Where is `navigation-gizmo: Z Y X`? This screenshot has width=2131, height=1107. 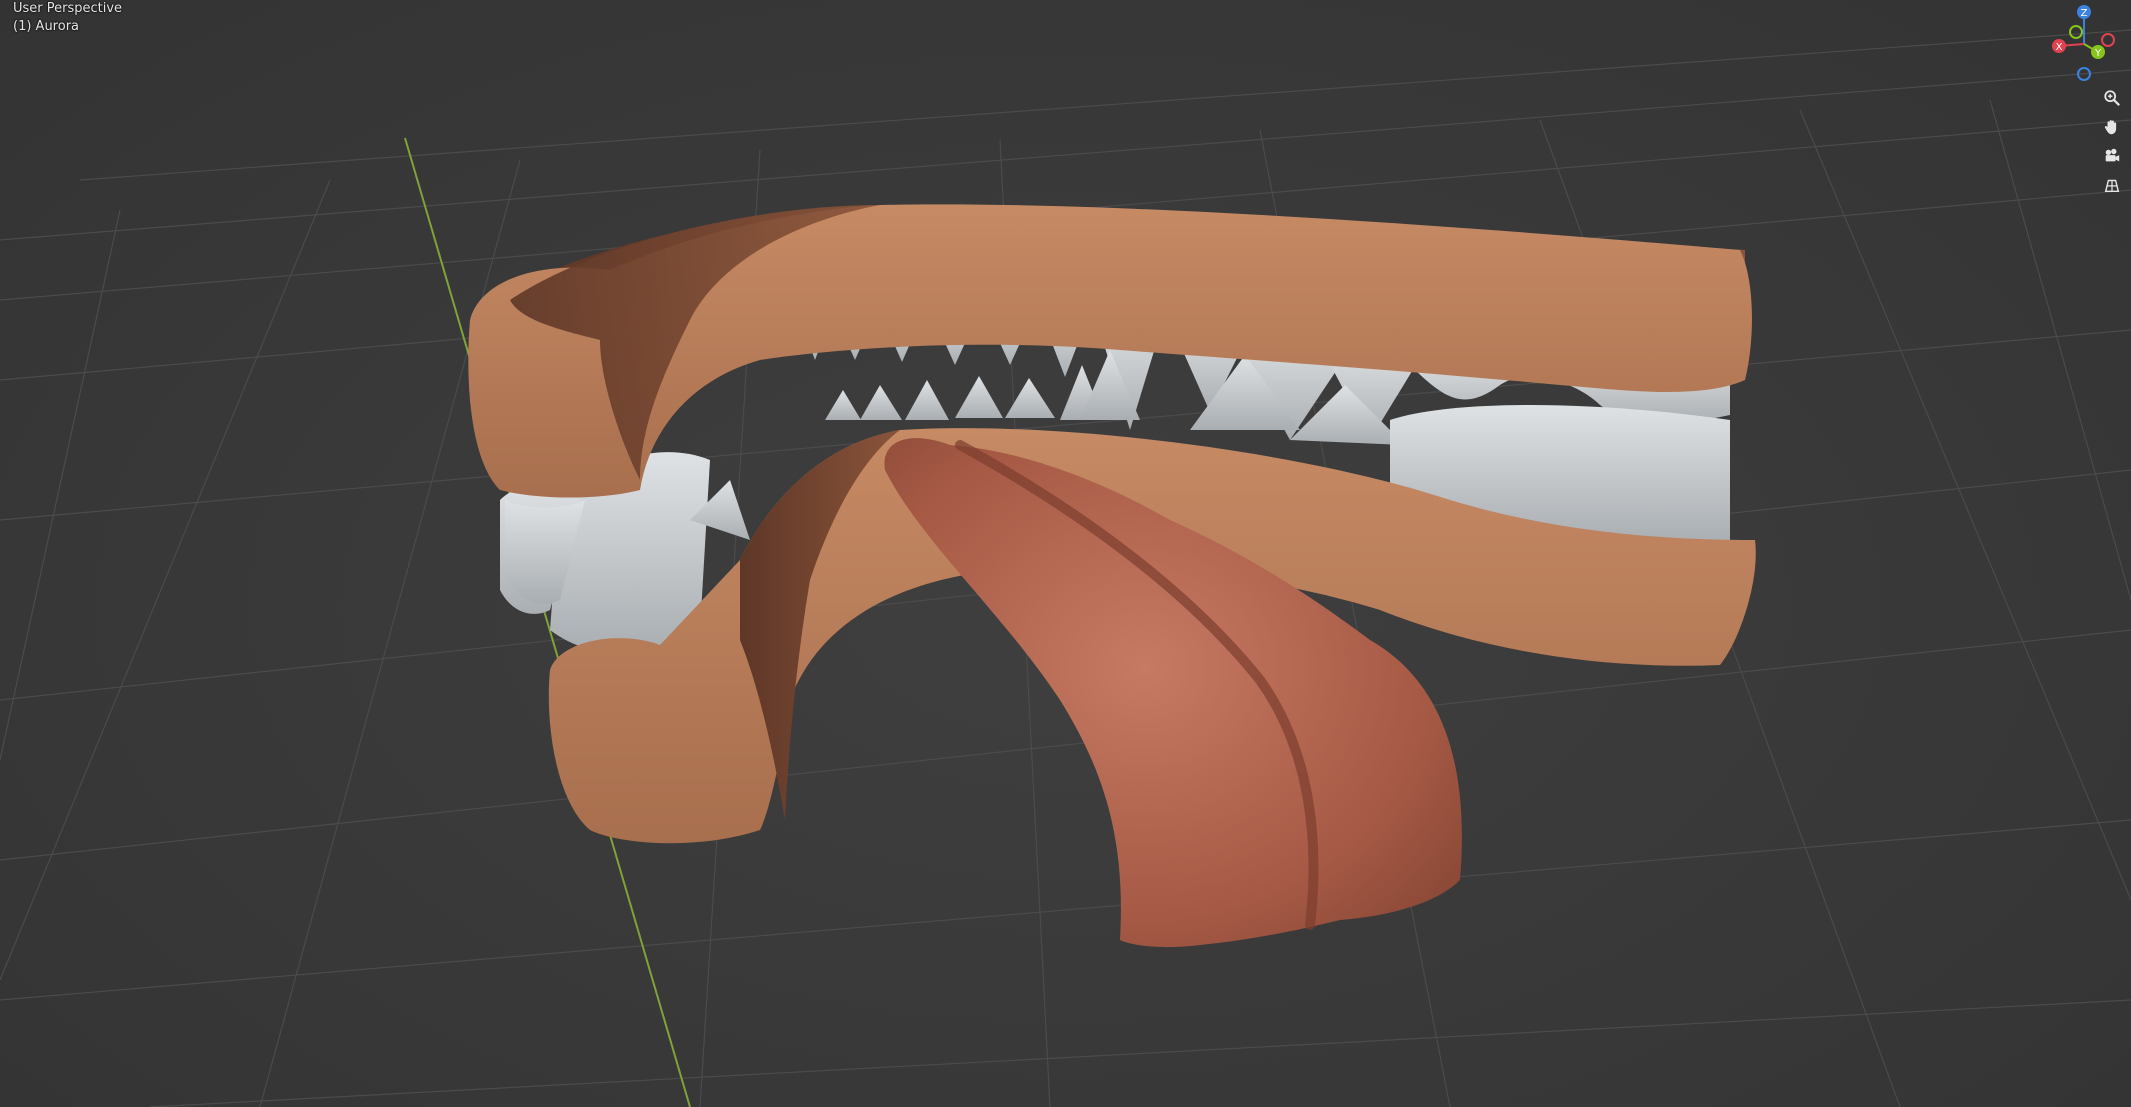
navigation-gizmo: Z Y X is located at coordinates (2080, 44).